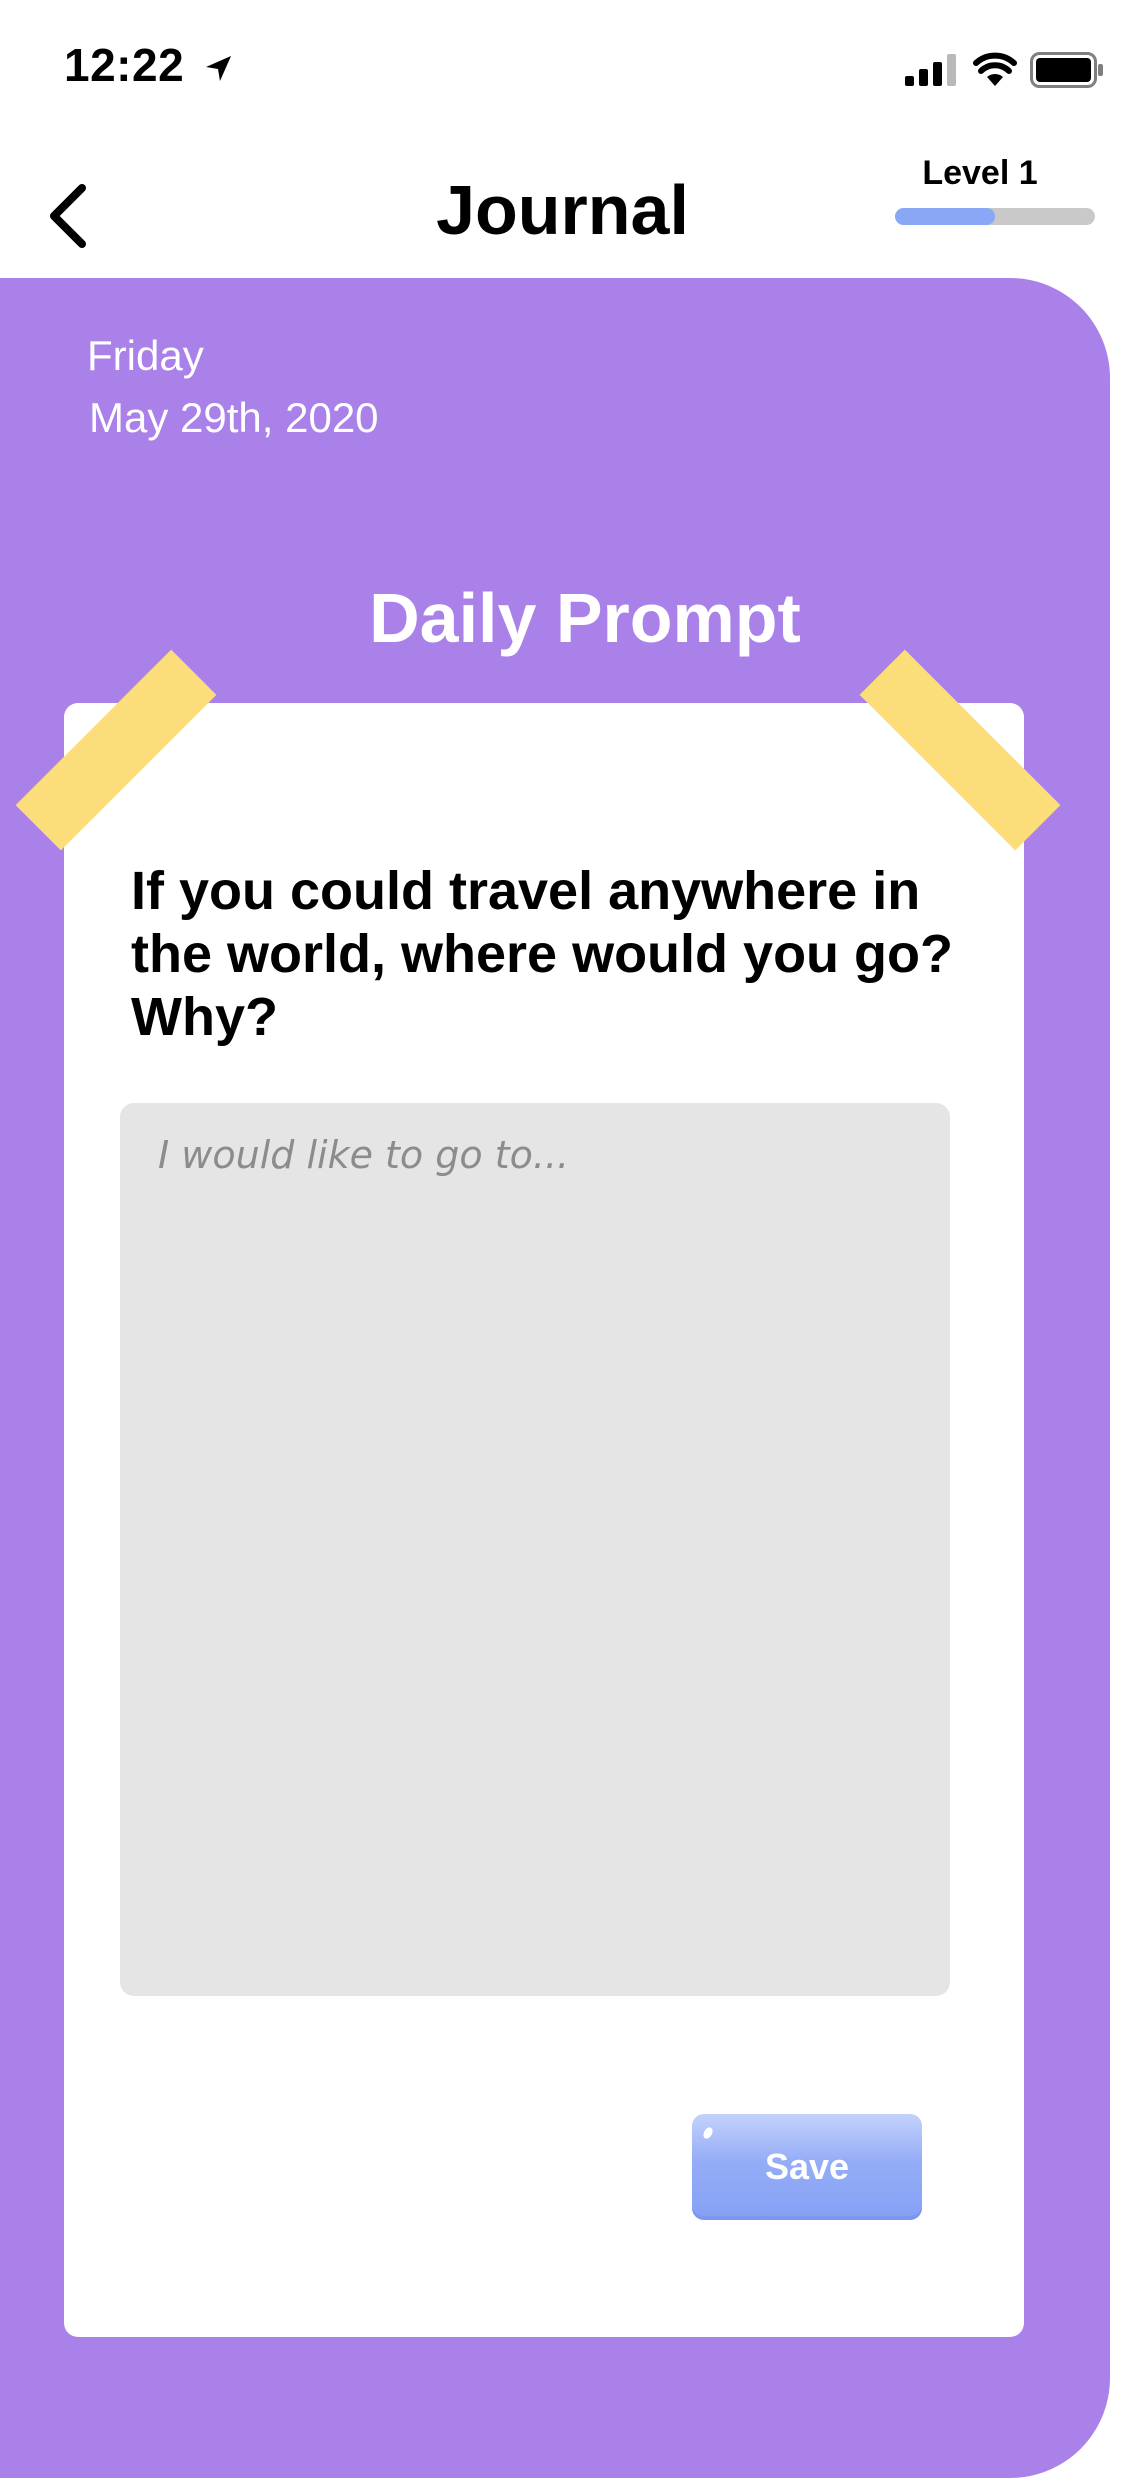  What do you see at coordinates (945, 216) in the screenshot?
I see `level-progress-fill` at bounding box center [945, 216].